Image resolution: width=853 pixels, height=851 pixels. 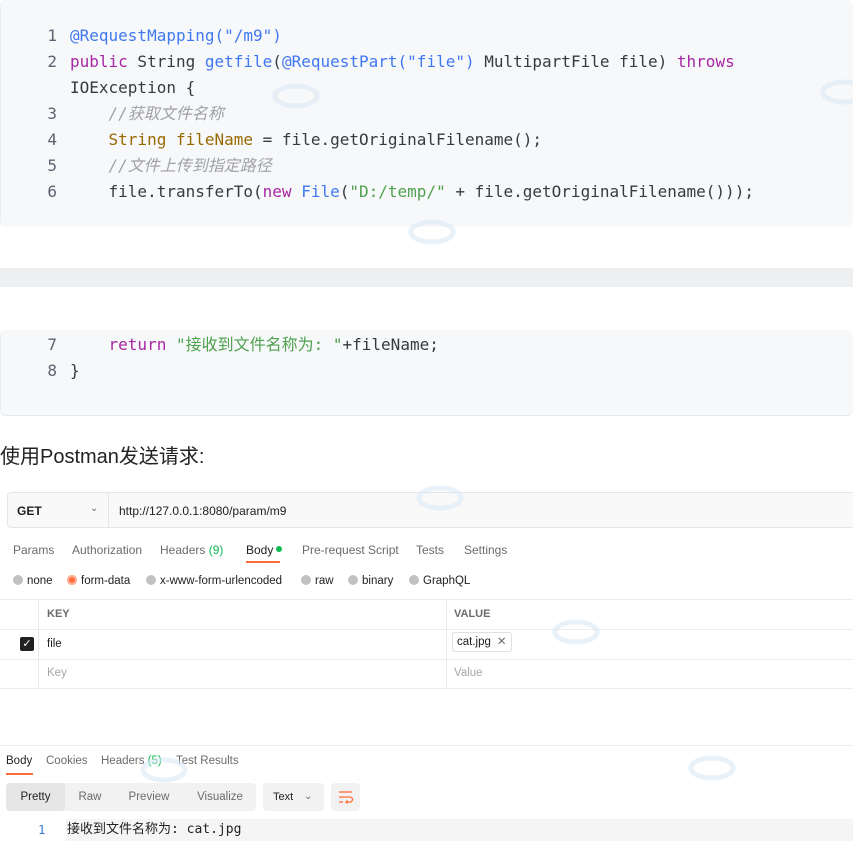 I want to click on code-token: File, so click(x=320, y=191).